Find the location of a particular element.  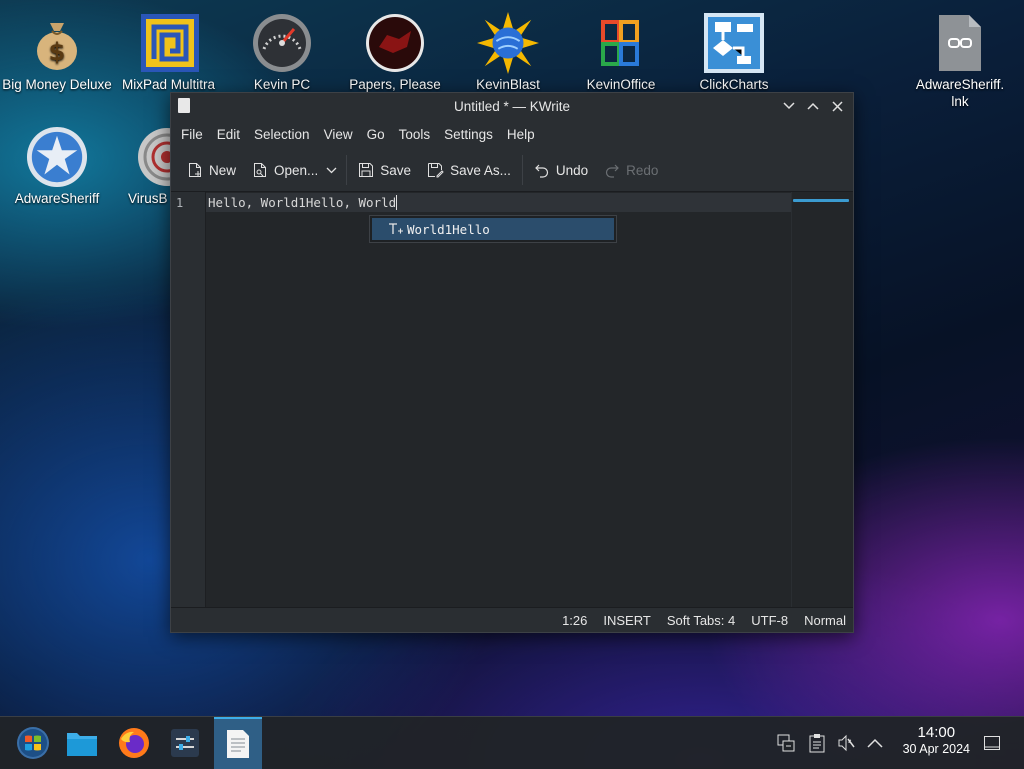

desktop-icon-big-money: $ Big Money Deluxe is located at coordinates (57, 49).